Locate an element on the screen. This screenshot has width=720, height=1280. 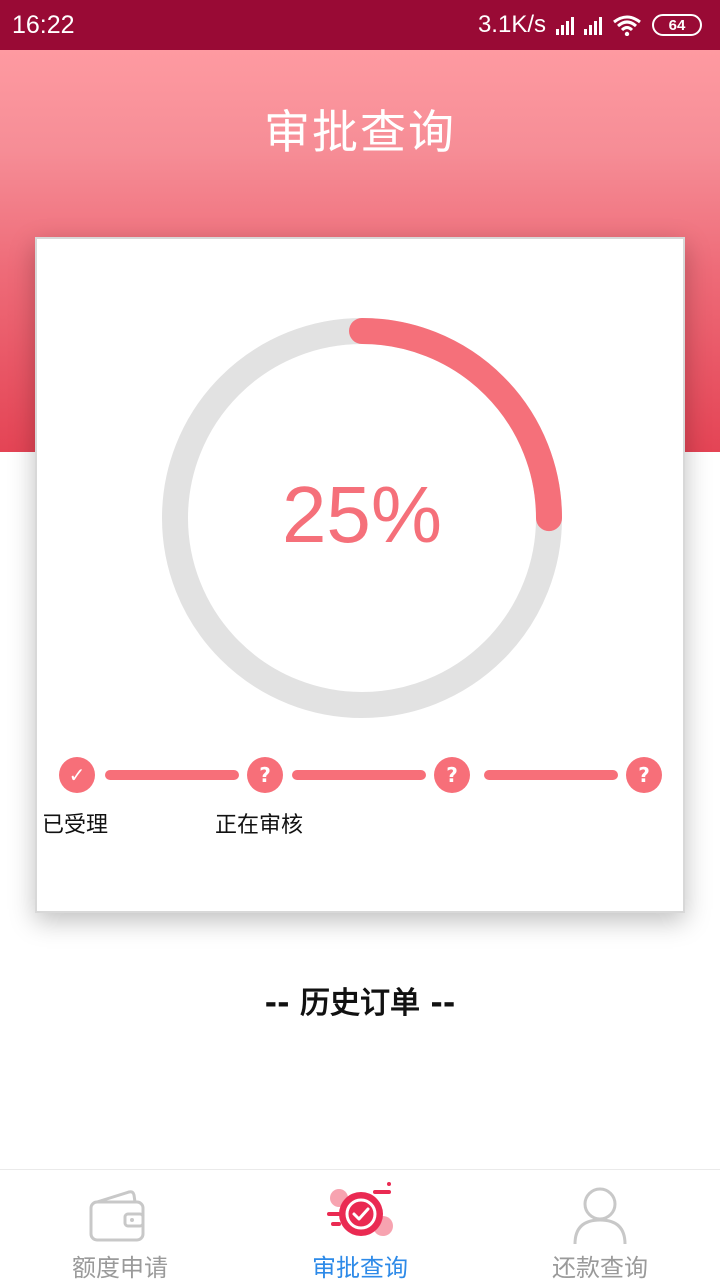
status-icons: 3.1K/s 64 is located at coordinates (590, 25).